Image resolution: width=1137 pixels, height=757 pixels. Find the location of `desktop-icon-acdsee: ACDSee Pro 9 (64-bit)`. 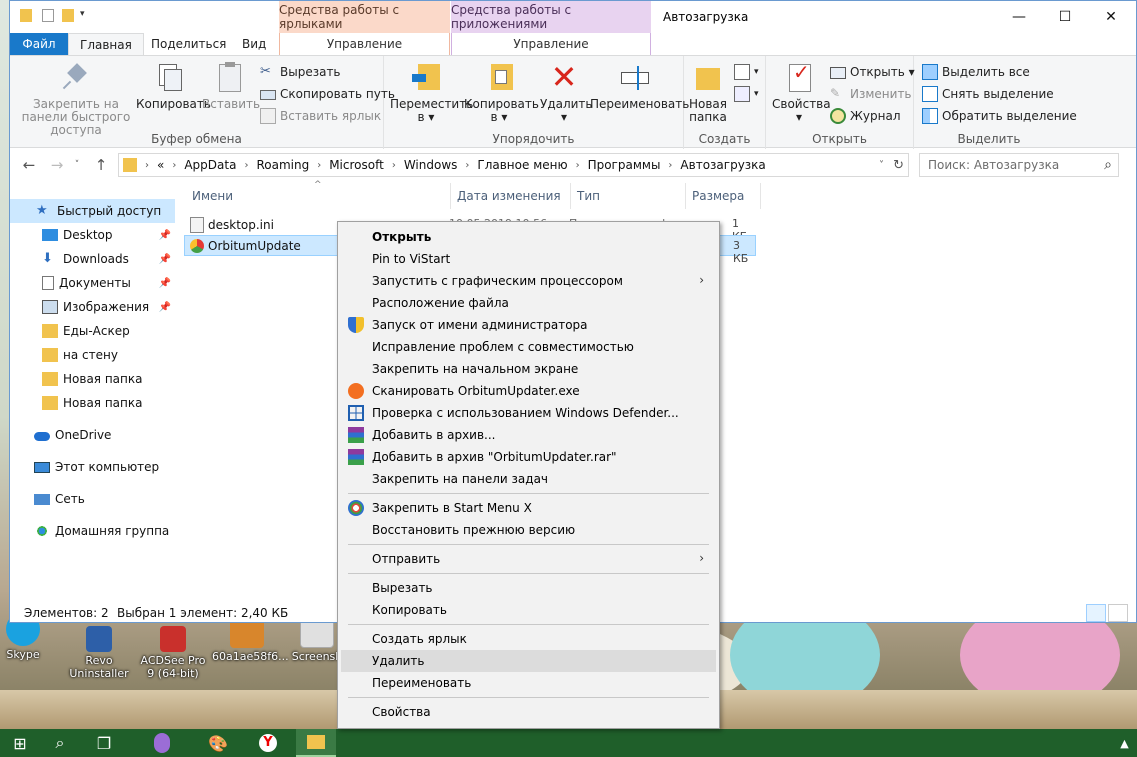

desktop-icon-acdsee: ACDSee Pro 9 (64-bit) is located at coordinates (173, 653).